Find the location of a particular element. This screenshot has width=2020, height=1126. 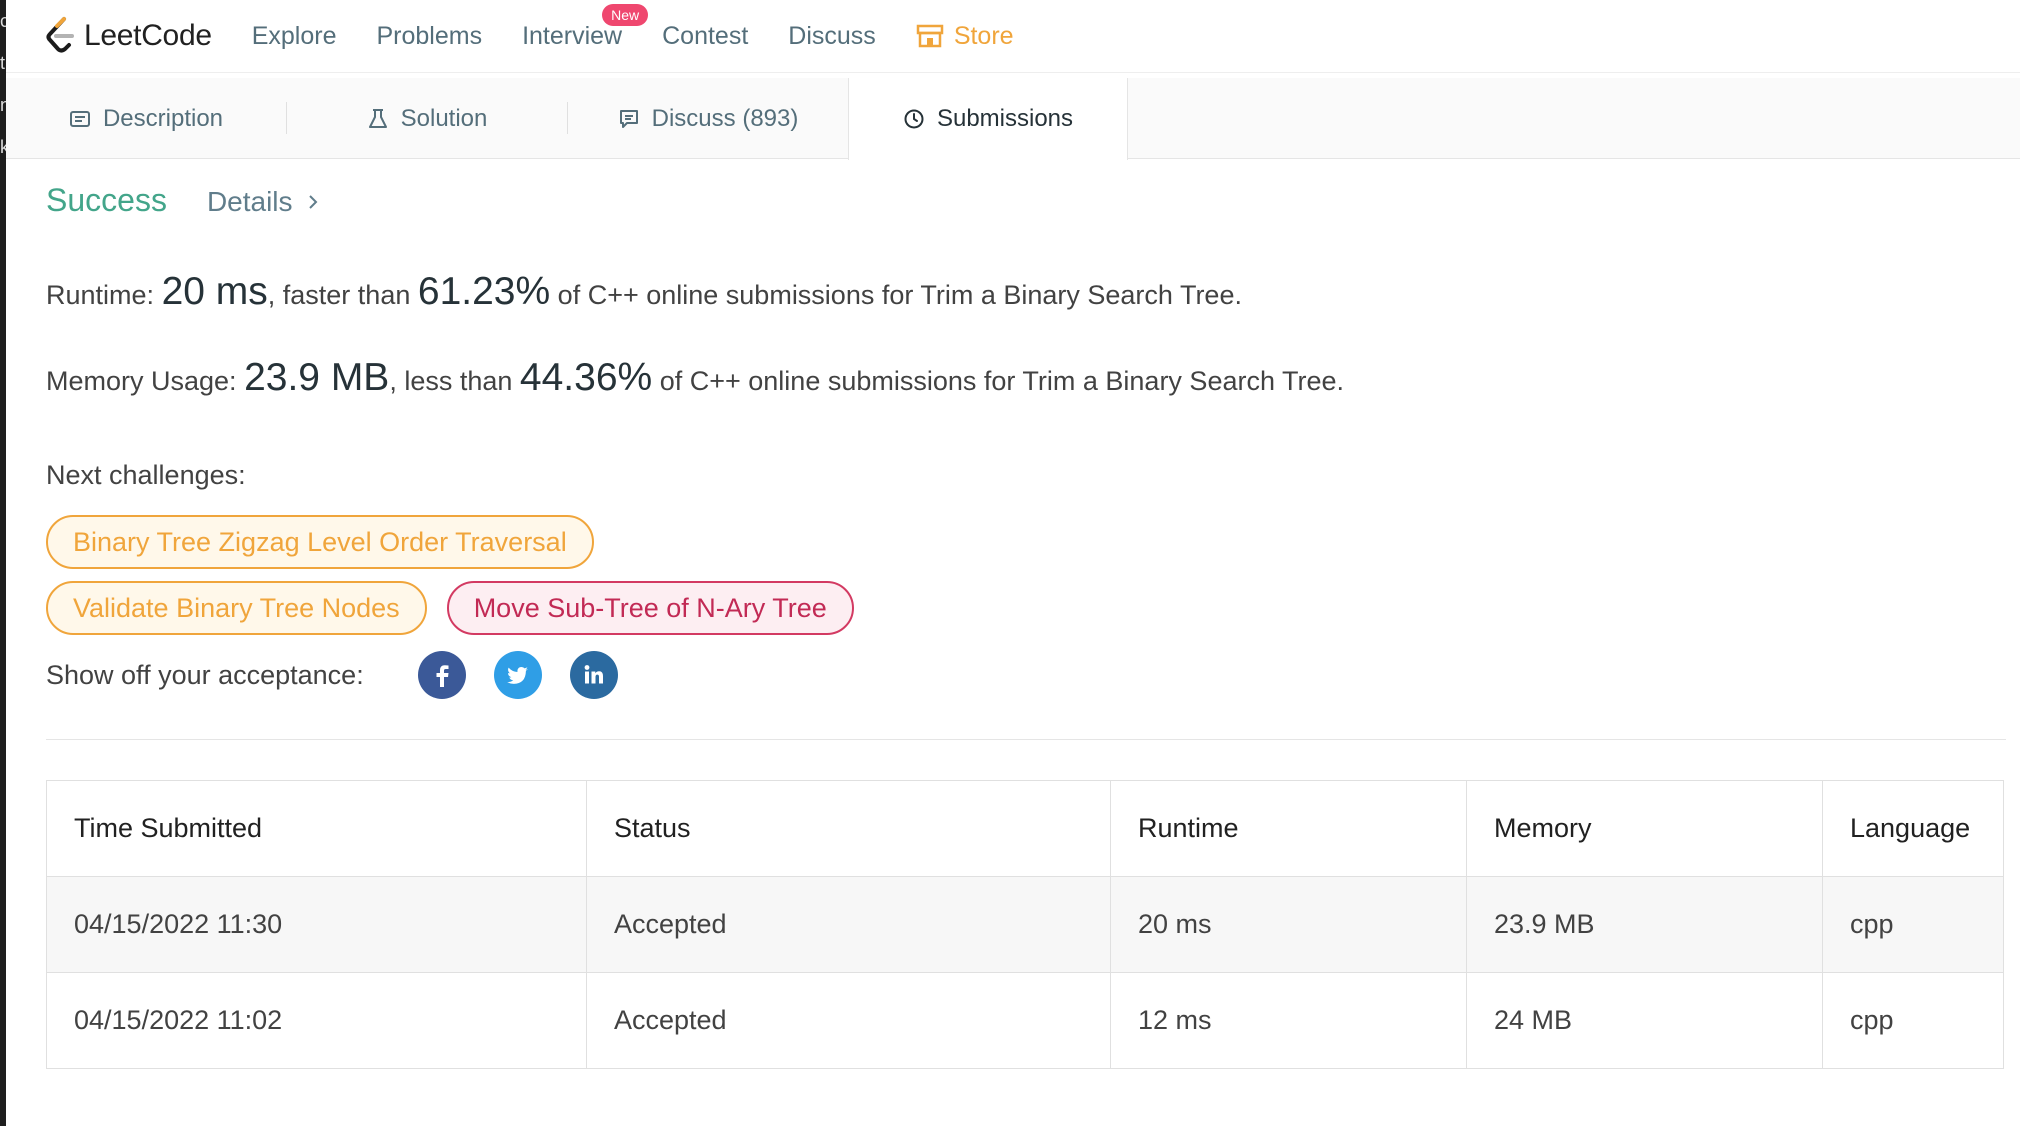

leetcode-logo-icon is located at coordinates (60, 35).